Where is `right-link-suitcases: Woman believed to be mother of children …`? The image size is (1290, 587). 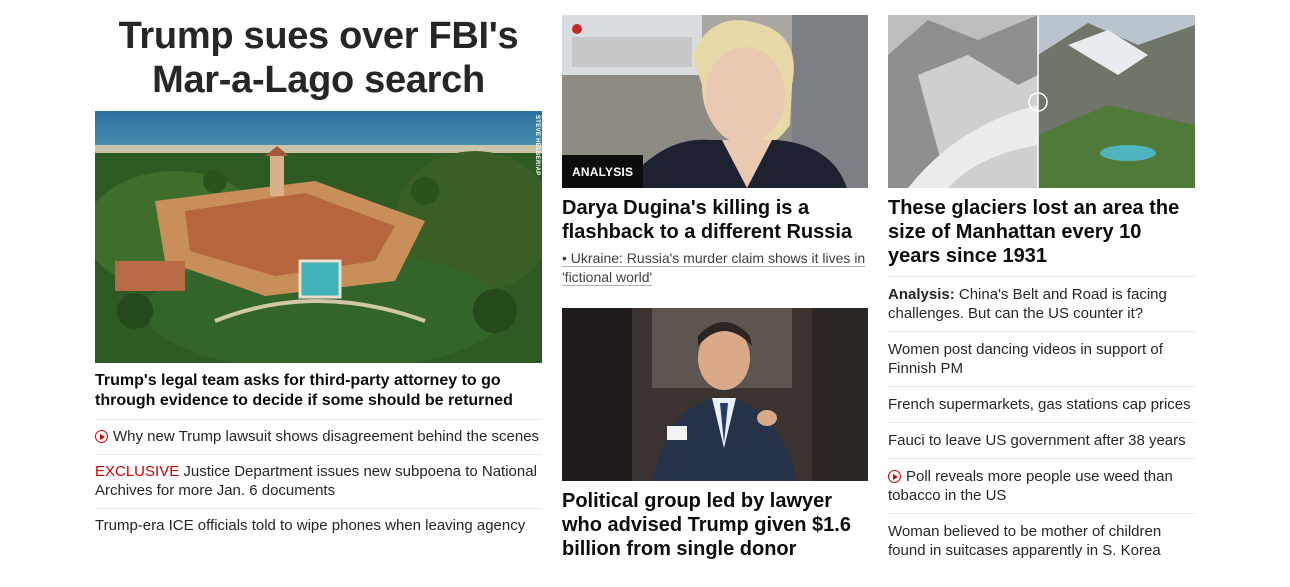 right-link-suitcases: Woman believed to be mother of children … is located at coordinates (1041, 541).